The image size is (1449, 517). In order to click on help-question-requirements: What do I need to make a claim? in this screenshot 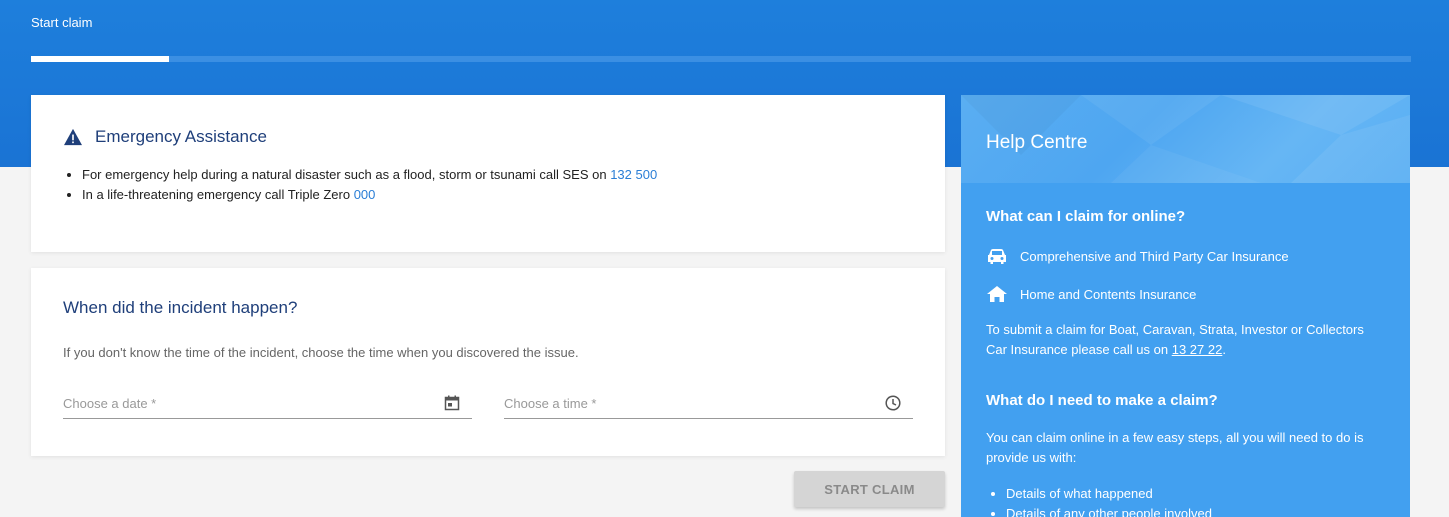, I will do `click(1102, 400)`.